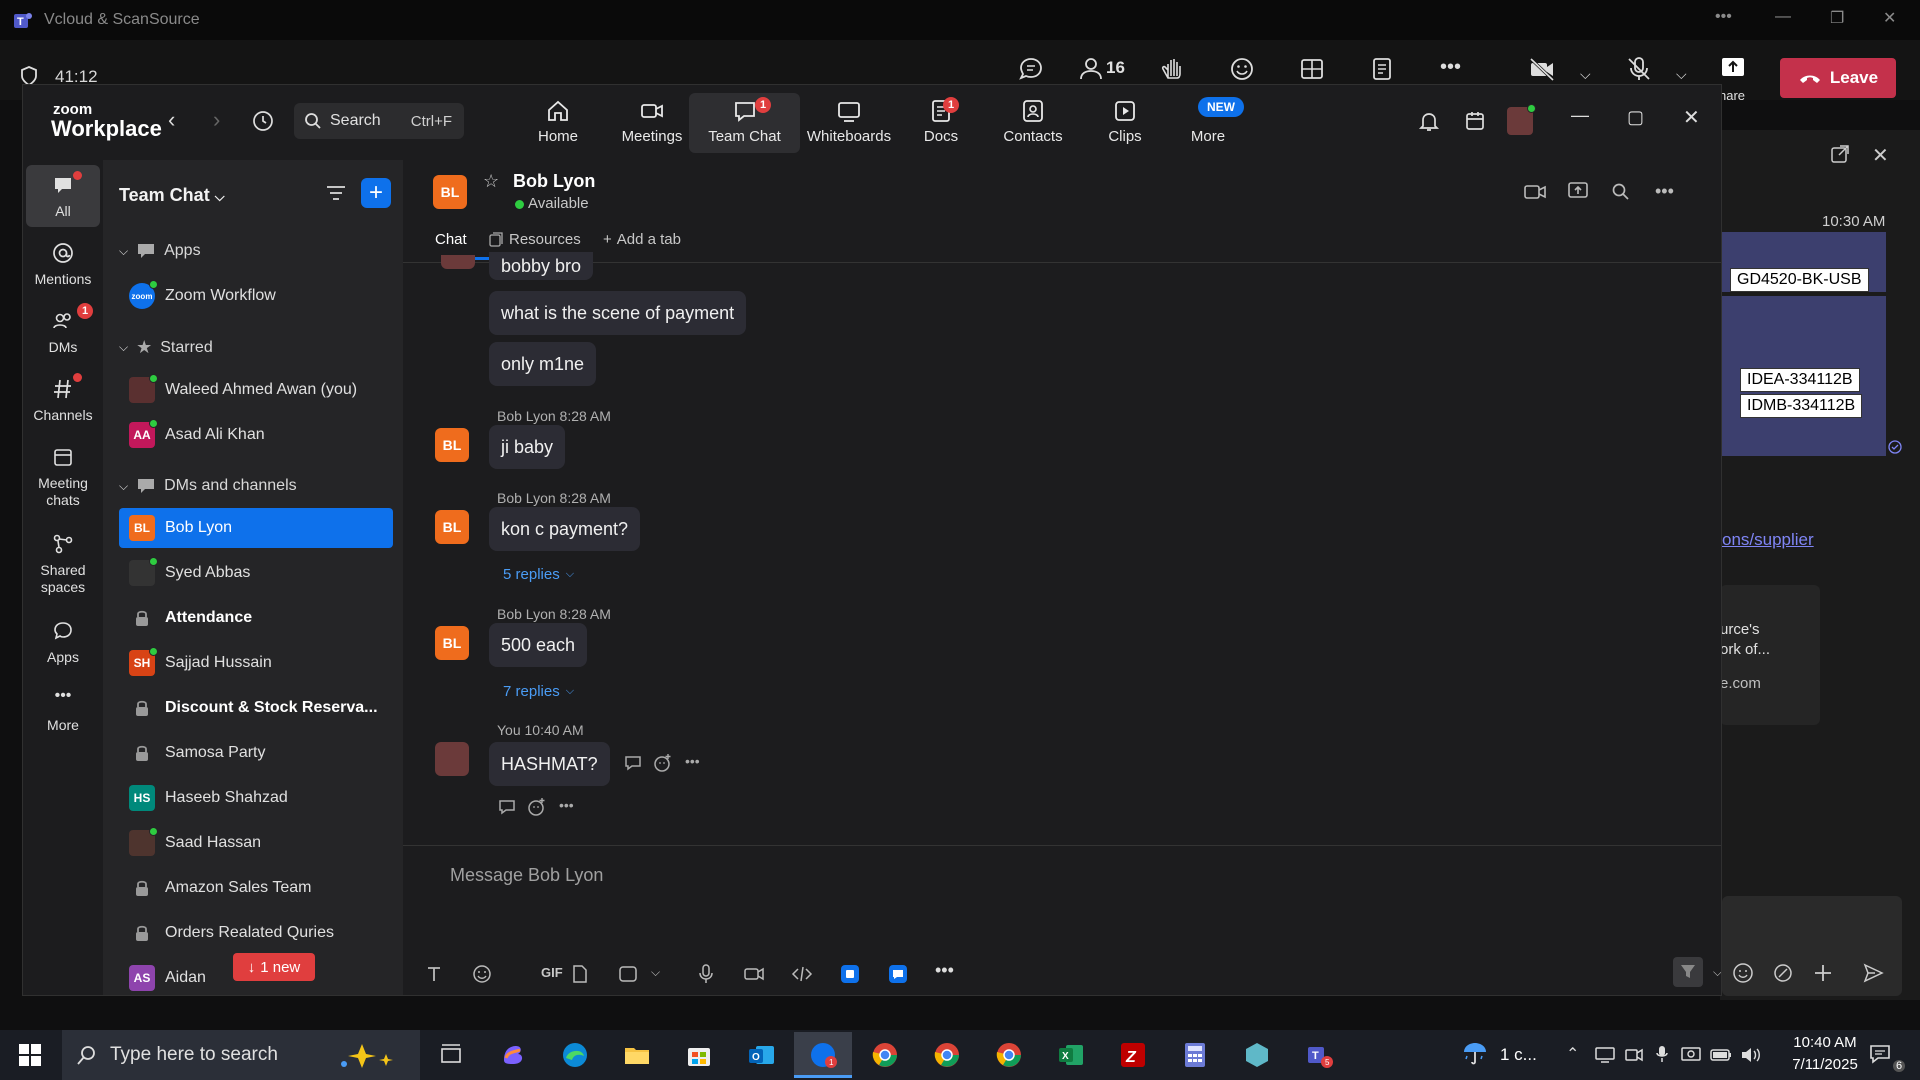 This screenshot has height=1080, width=1920. I want to click on list-item-haseeb: HS Haseeb Shahzad, so click(256, 798).